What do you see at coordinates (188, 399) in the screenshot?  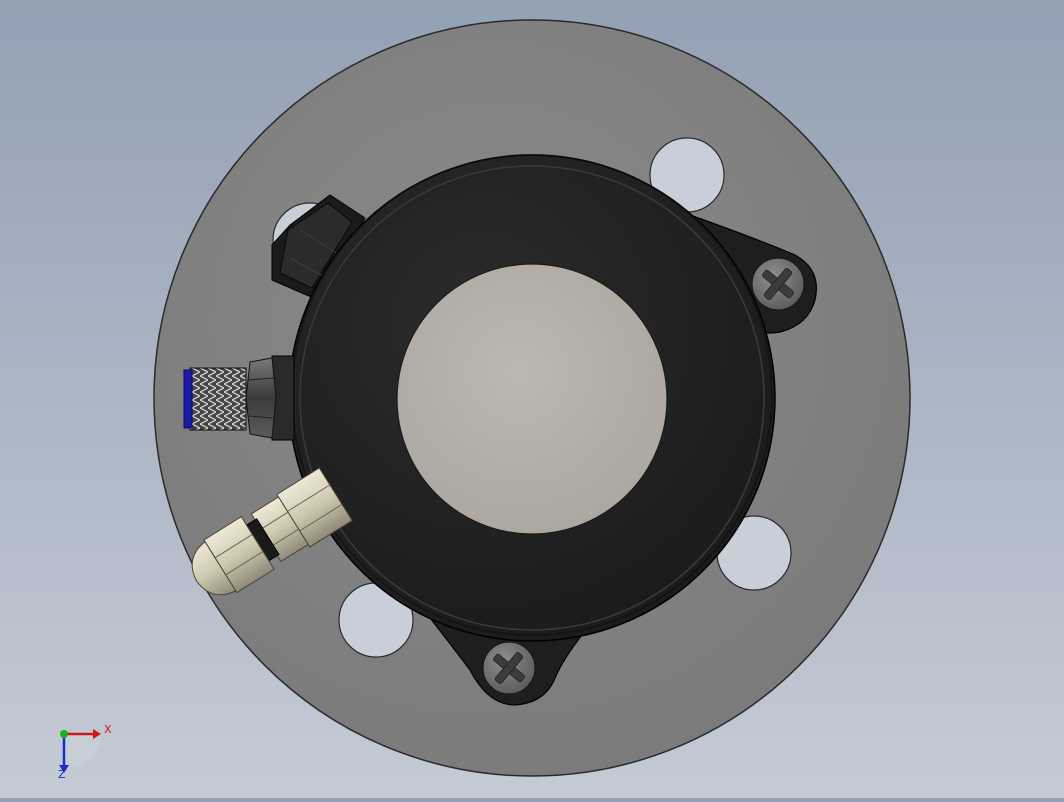 I see `connector-seal-ring` at bounding box center [188, 399].